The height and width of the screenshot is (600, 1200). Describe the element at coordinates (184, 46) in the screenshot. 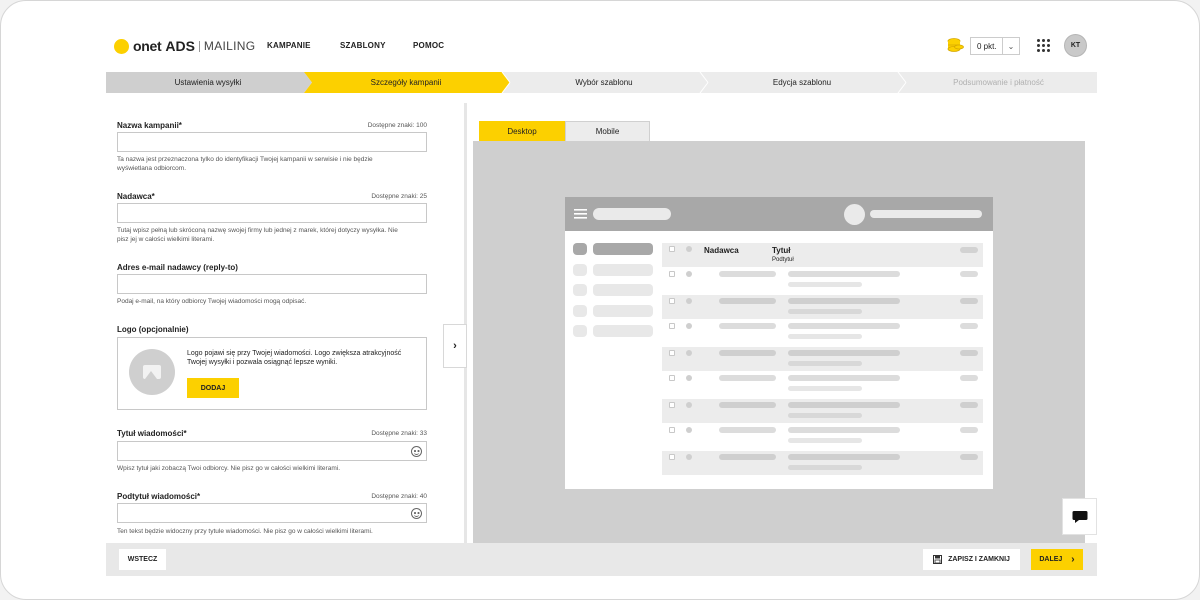

I see `app-logo: onet ADS MAILING` at that location.